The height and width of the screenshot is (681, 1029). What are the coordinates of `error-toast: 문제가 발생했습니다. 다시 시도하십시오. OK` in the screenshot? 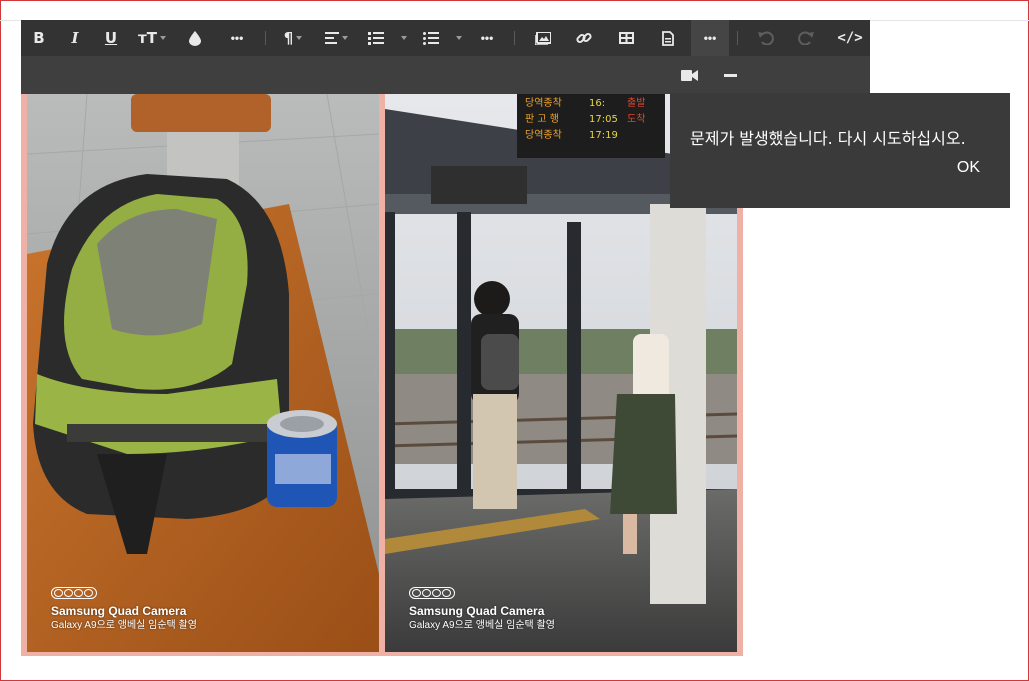 It's located at (840, 150).